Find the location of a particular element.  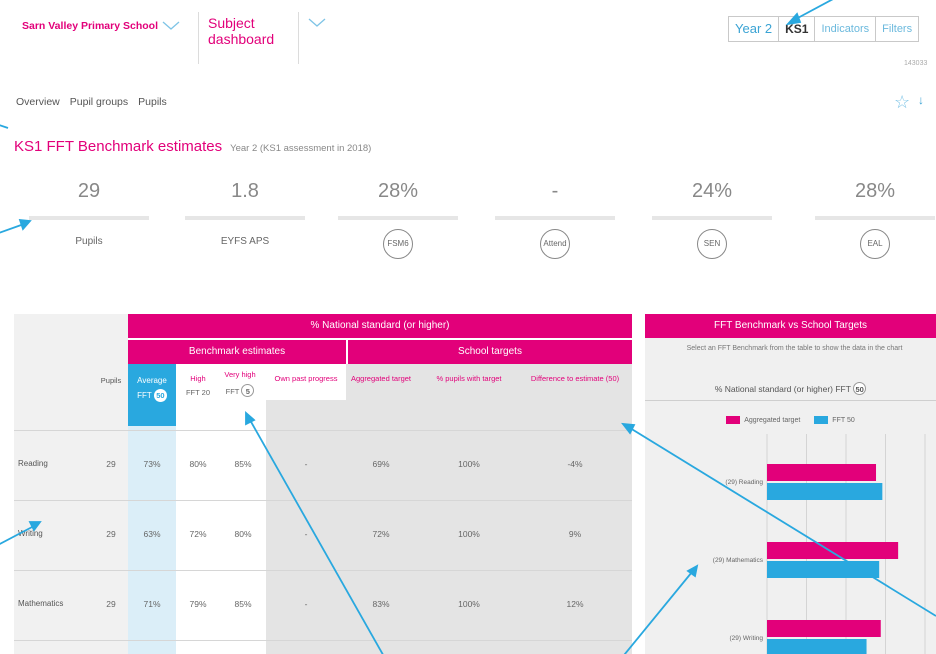

col-average: Average FFT 50 is located at coordinates (152, 395).